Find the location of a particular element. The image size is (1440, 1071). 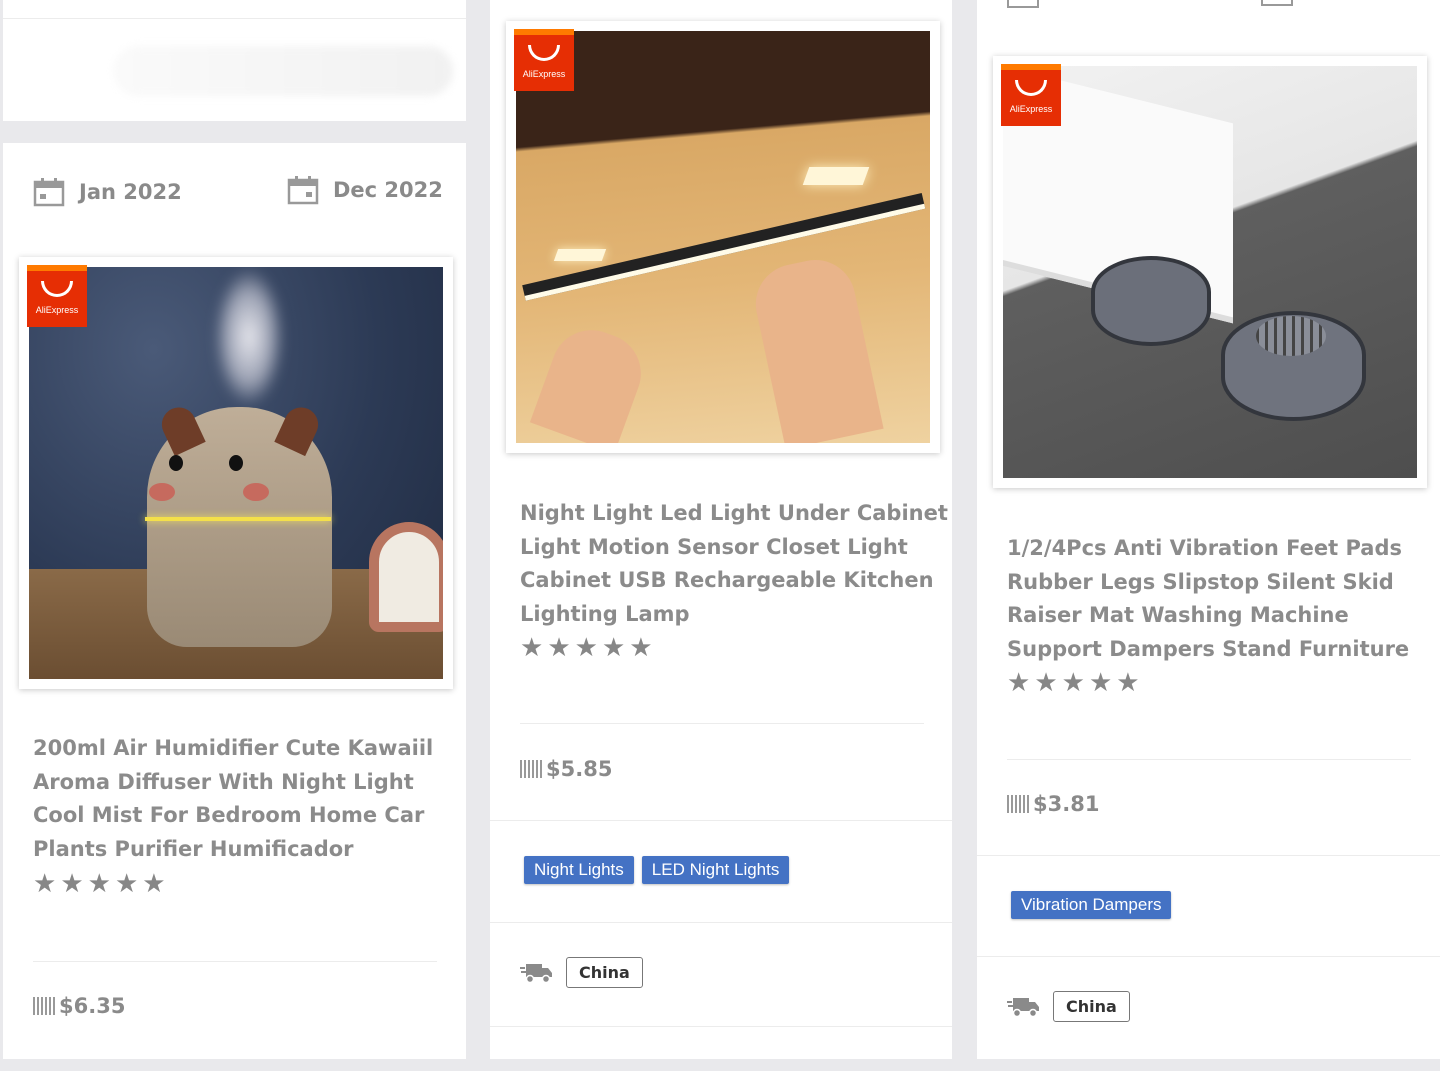

product-price: $6.35 is located at coordinates (79, 1006).